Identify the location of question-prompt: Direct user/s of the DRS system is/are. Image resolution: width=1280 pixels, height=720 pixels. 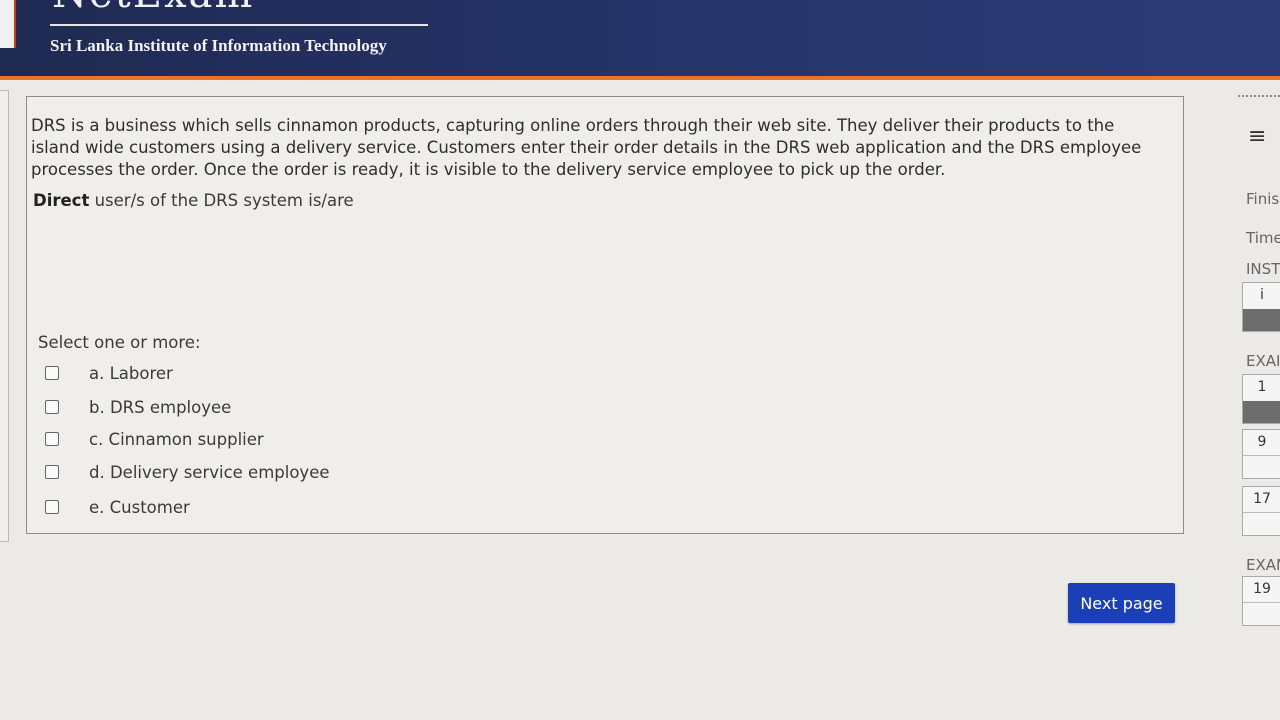
(193, 200).